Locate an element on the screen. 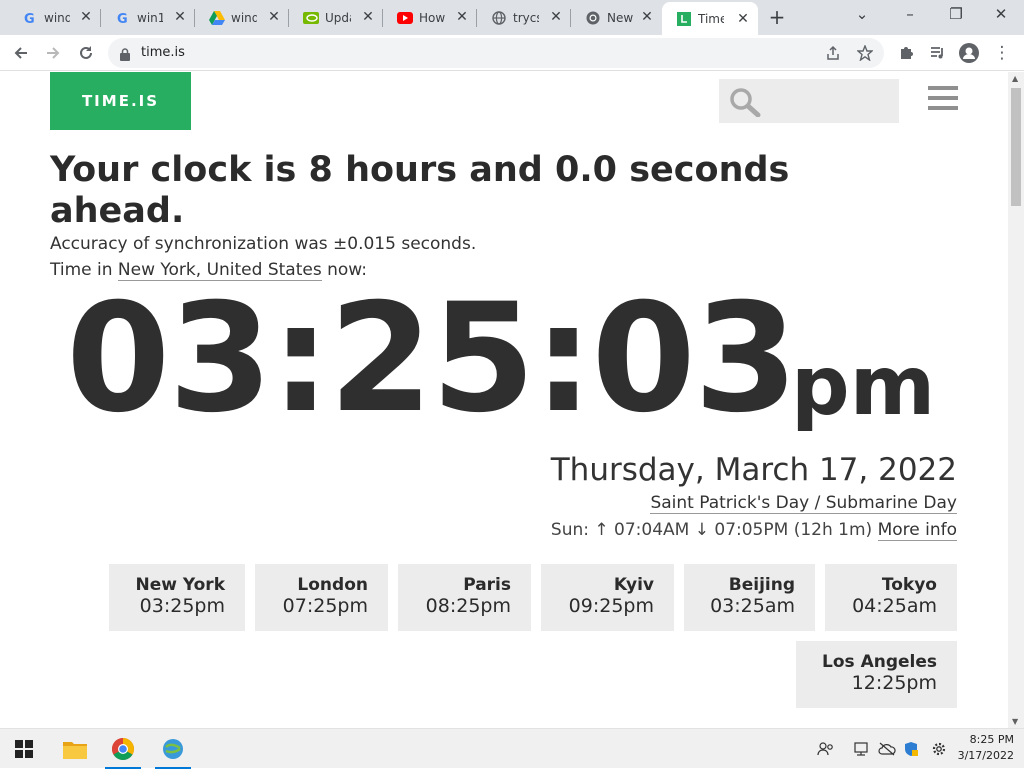 This screenshot has width=1024, height=769. city-card: Los Angeles 12:25pm is located at coordinates (876, 674).